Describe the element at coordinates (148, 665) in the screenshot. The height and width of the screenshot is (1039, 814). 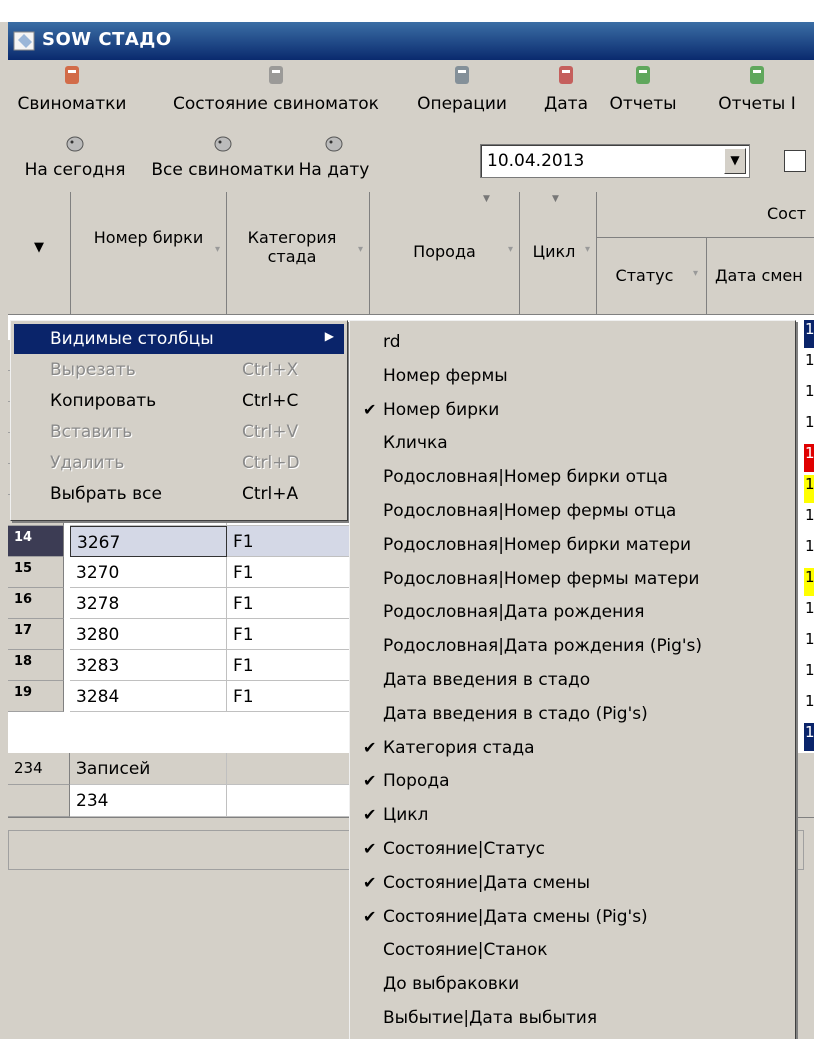
I see `cell-tag-number: 3283` at that location.